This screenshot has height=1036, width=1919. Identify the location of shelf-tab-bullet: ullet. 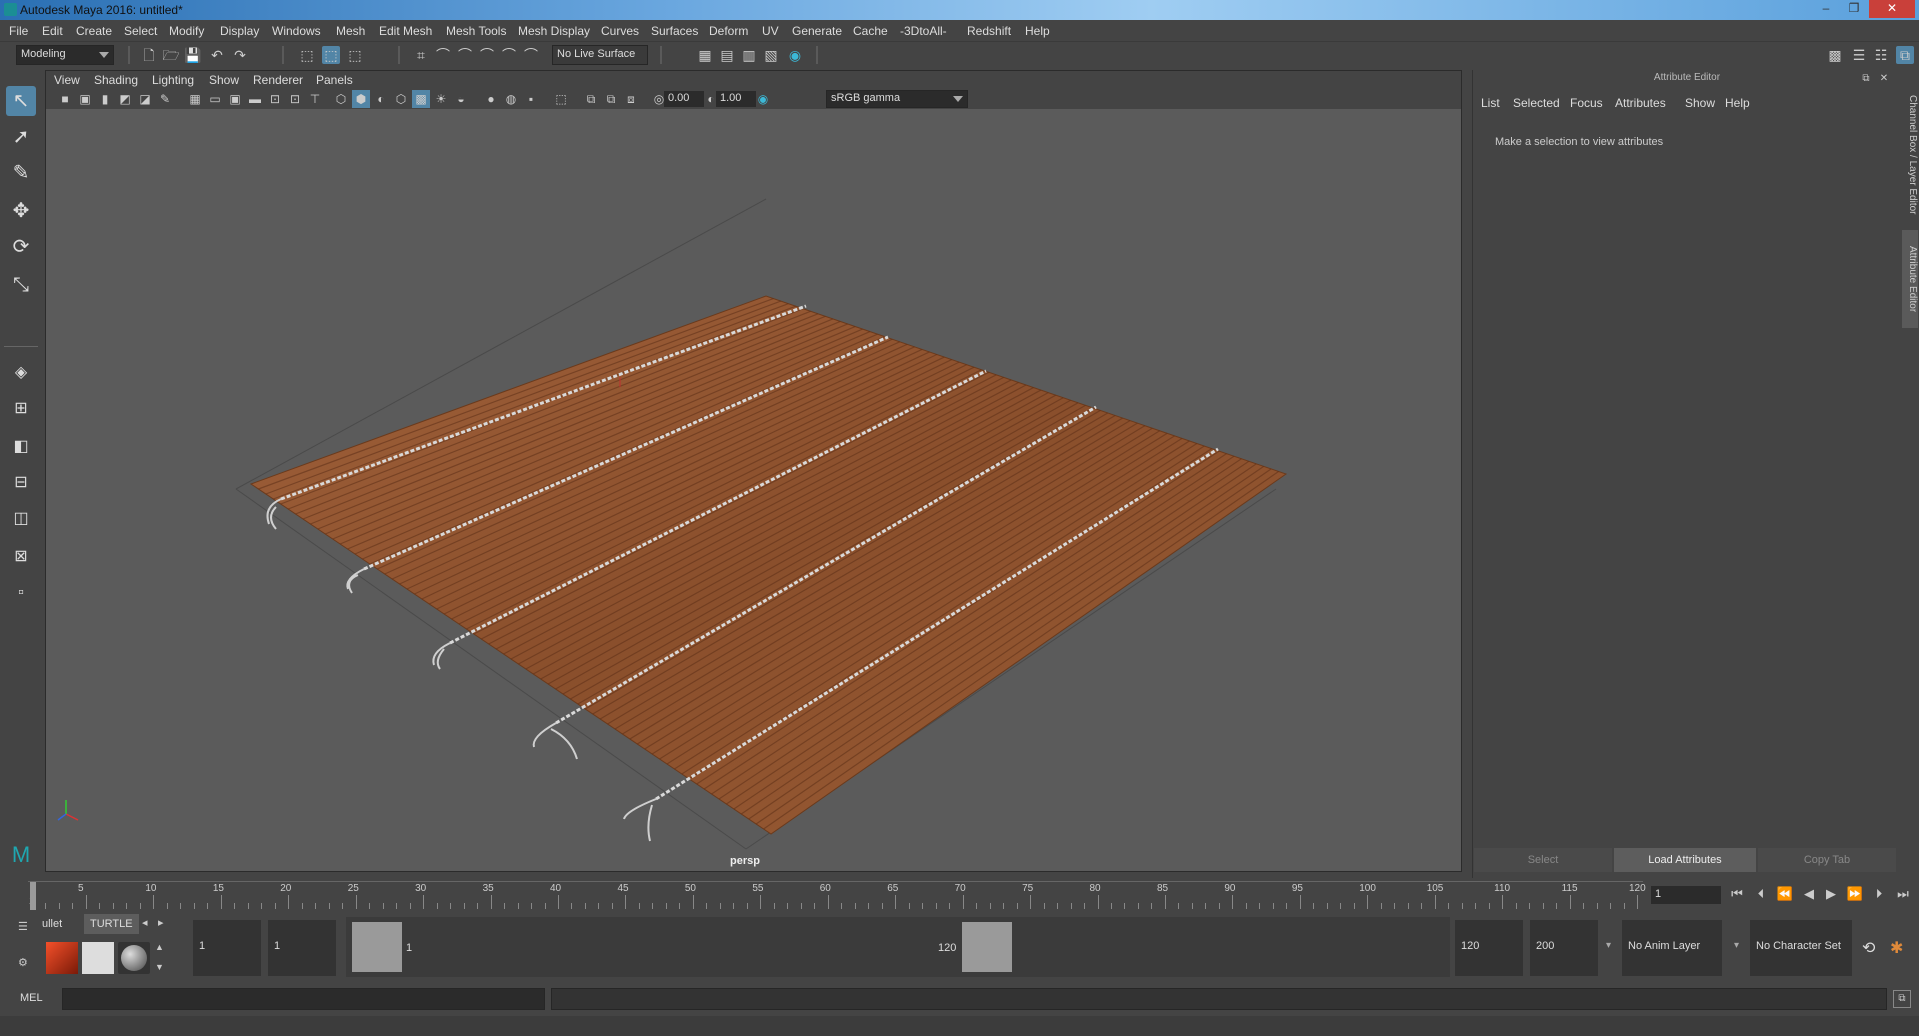
(52, 924).